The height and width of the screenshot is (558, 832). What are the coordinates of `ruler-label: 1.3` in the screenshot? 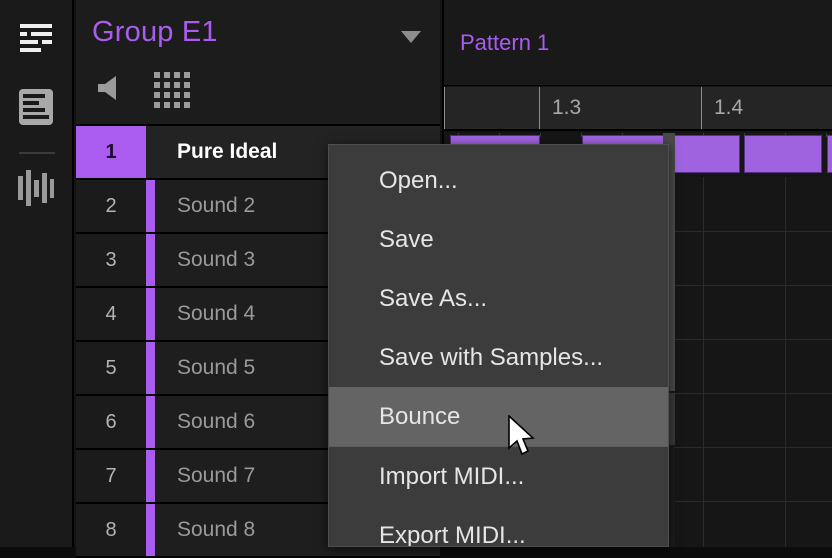 It's located at (567, 107).